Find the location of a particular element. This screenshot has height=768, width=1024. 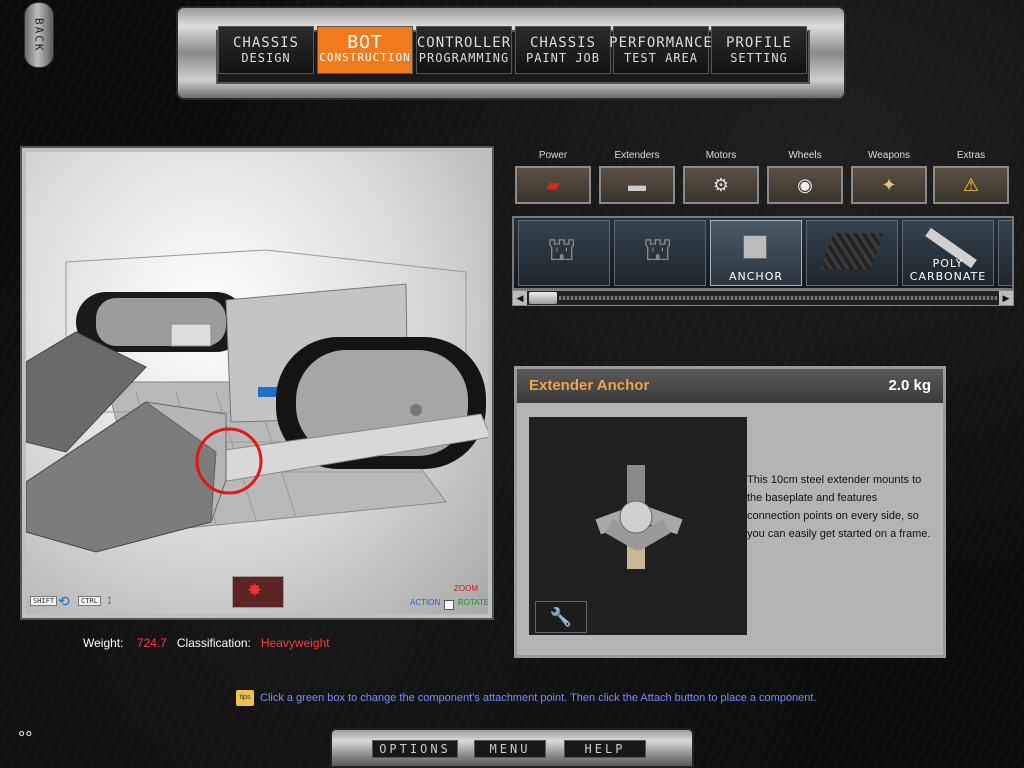

tab-controller-programming: CONTROLLER PROGRAMMING is located at coordinates (464, 50).